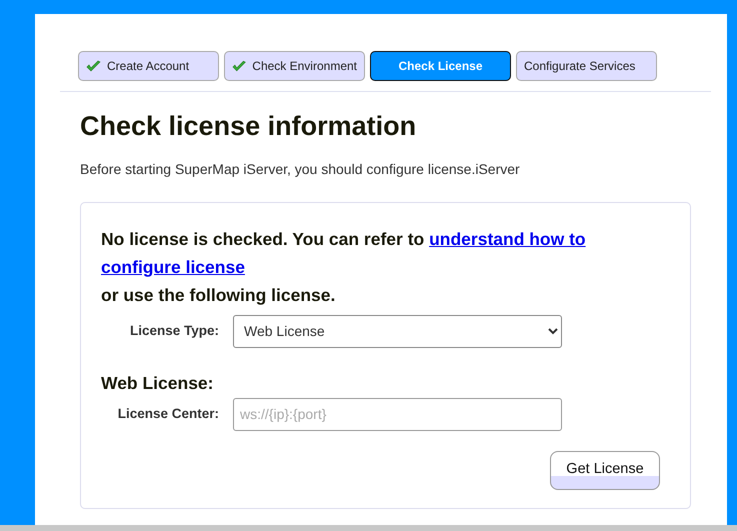  What do you see at coordinates (218, 295) in the screenshot?
I see `notice-text: or use the following license.` at bounding box center [218, 295].